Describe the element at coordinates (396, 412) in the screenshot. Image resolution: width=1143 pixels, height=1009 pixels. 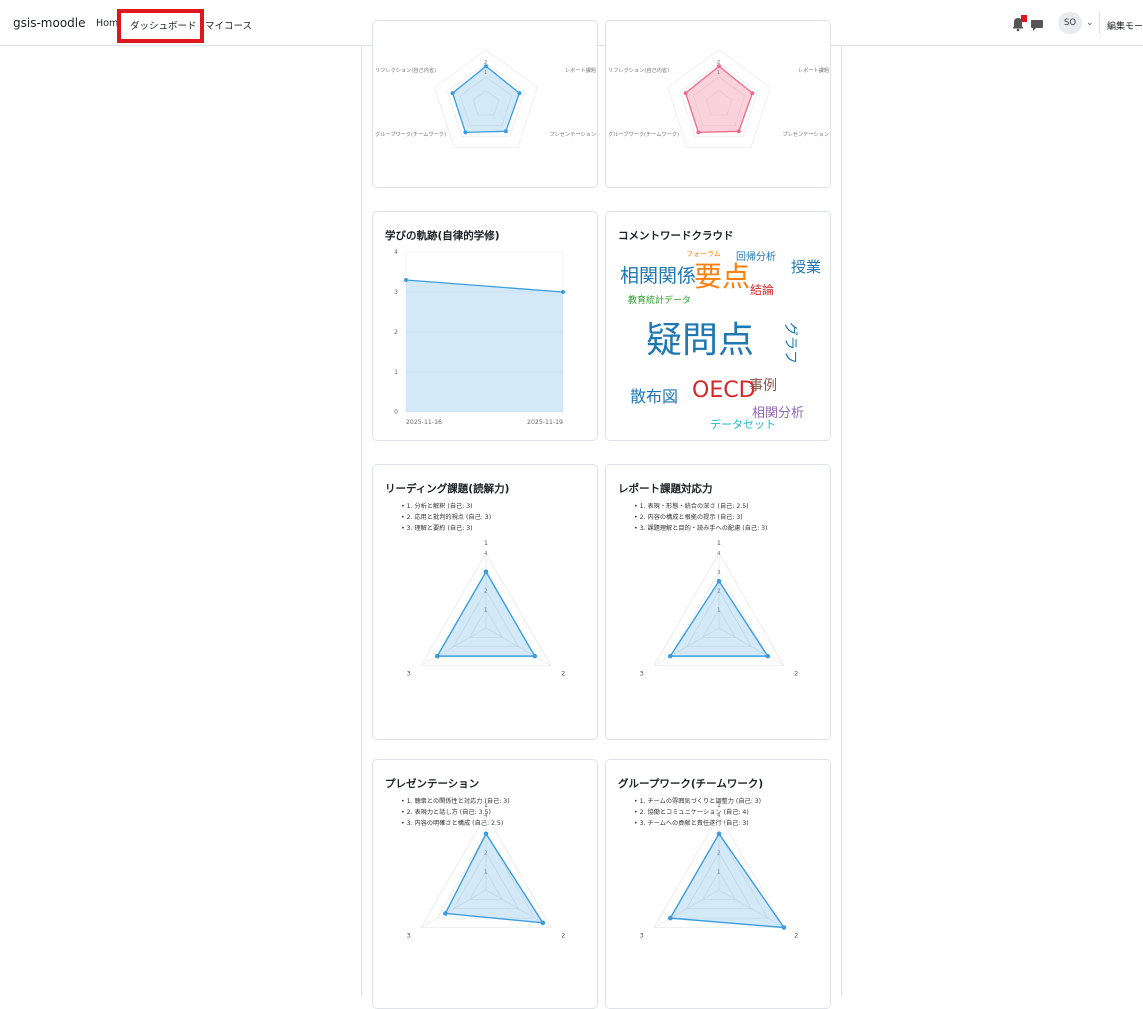
I see `chart-y-tick: 0` at that location.